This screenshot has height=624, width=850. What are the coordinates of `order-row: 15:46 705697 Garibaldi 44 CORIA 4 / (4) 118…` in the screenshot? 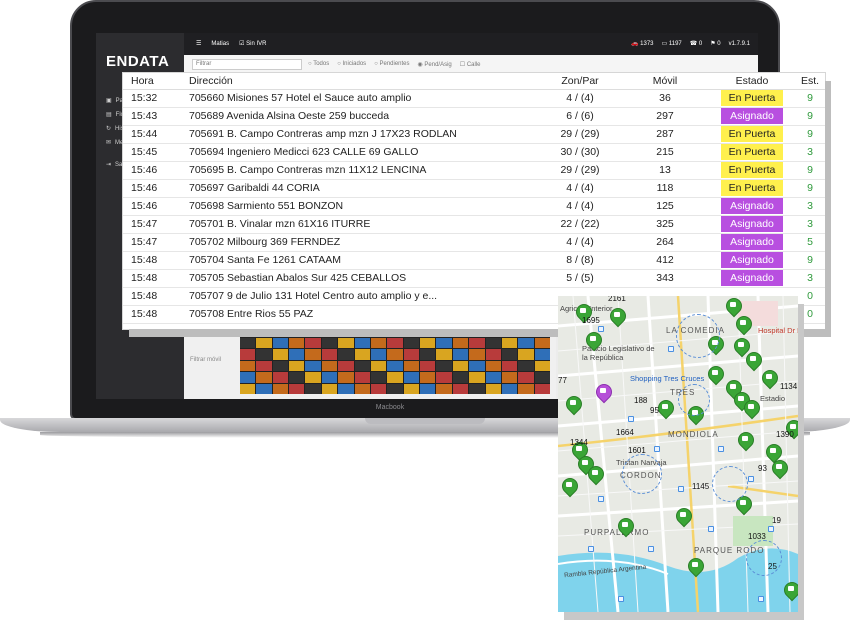 It's located at (474, 188).